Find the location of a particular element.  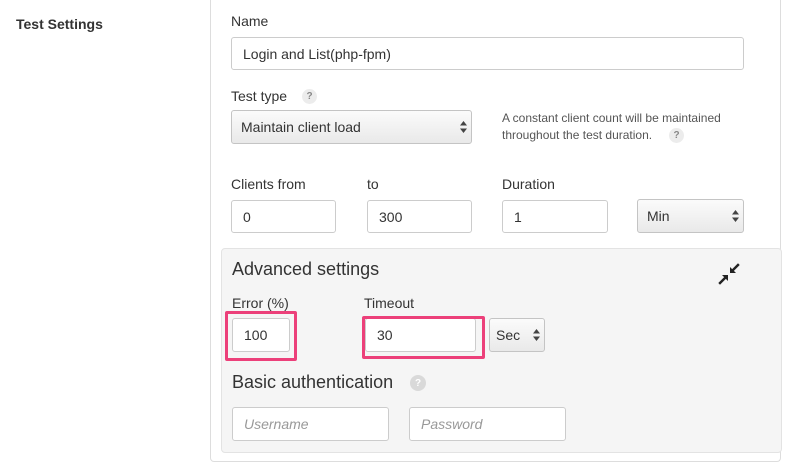

timeout-label: Timeout is located at coordinates (389, 303).